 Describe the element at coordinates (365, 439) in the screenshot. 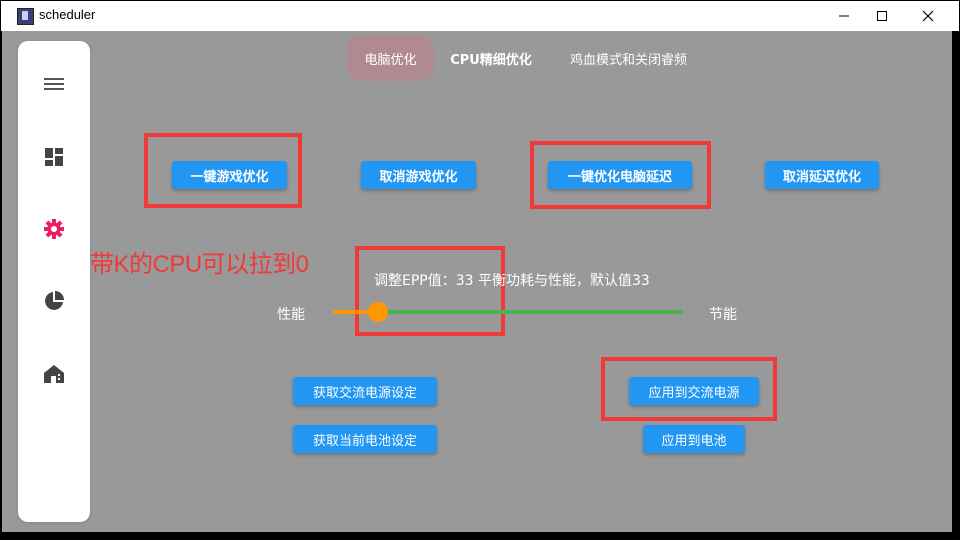

I see `get-battery-settings-button: 获取当前电池设定` at that location.